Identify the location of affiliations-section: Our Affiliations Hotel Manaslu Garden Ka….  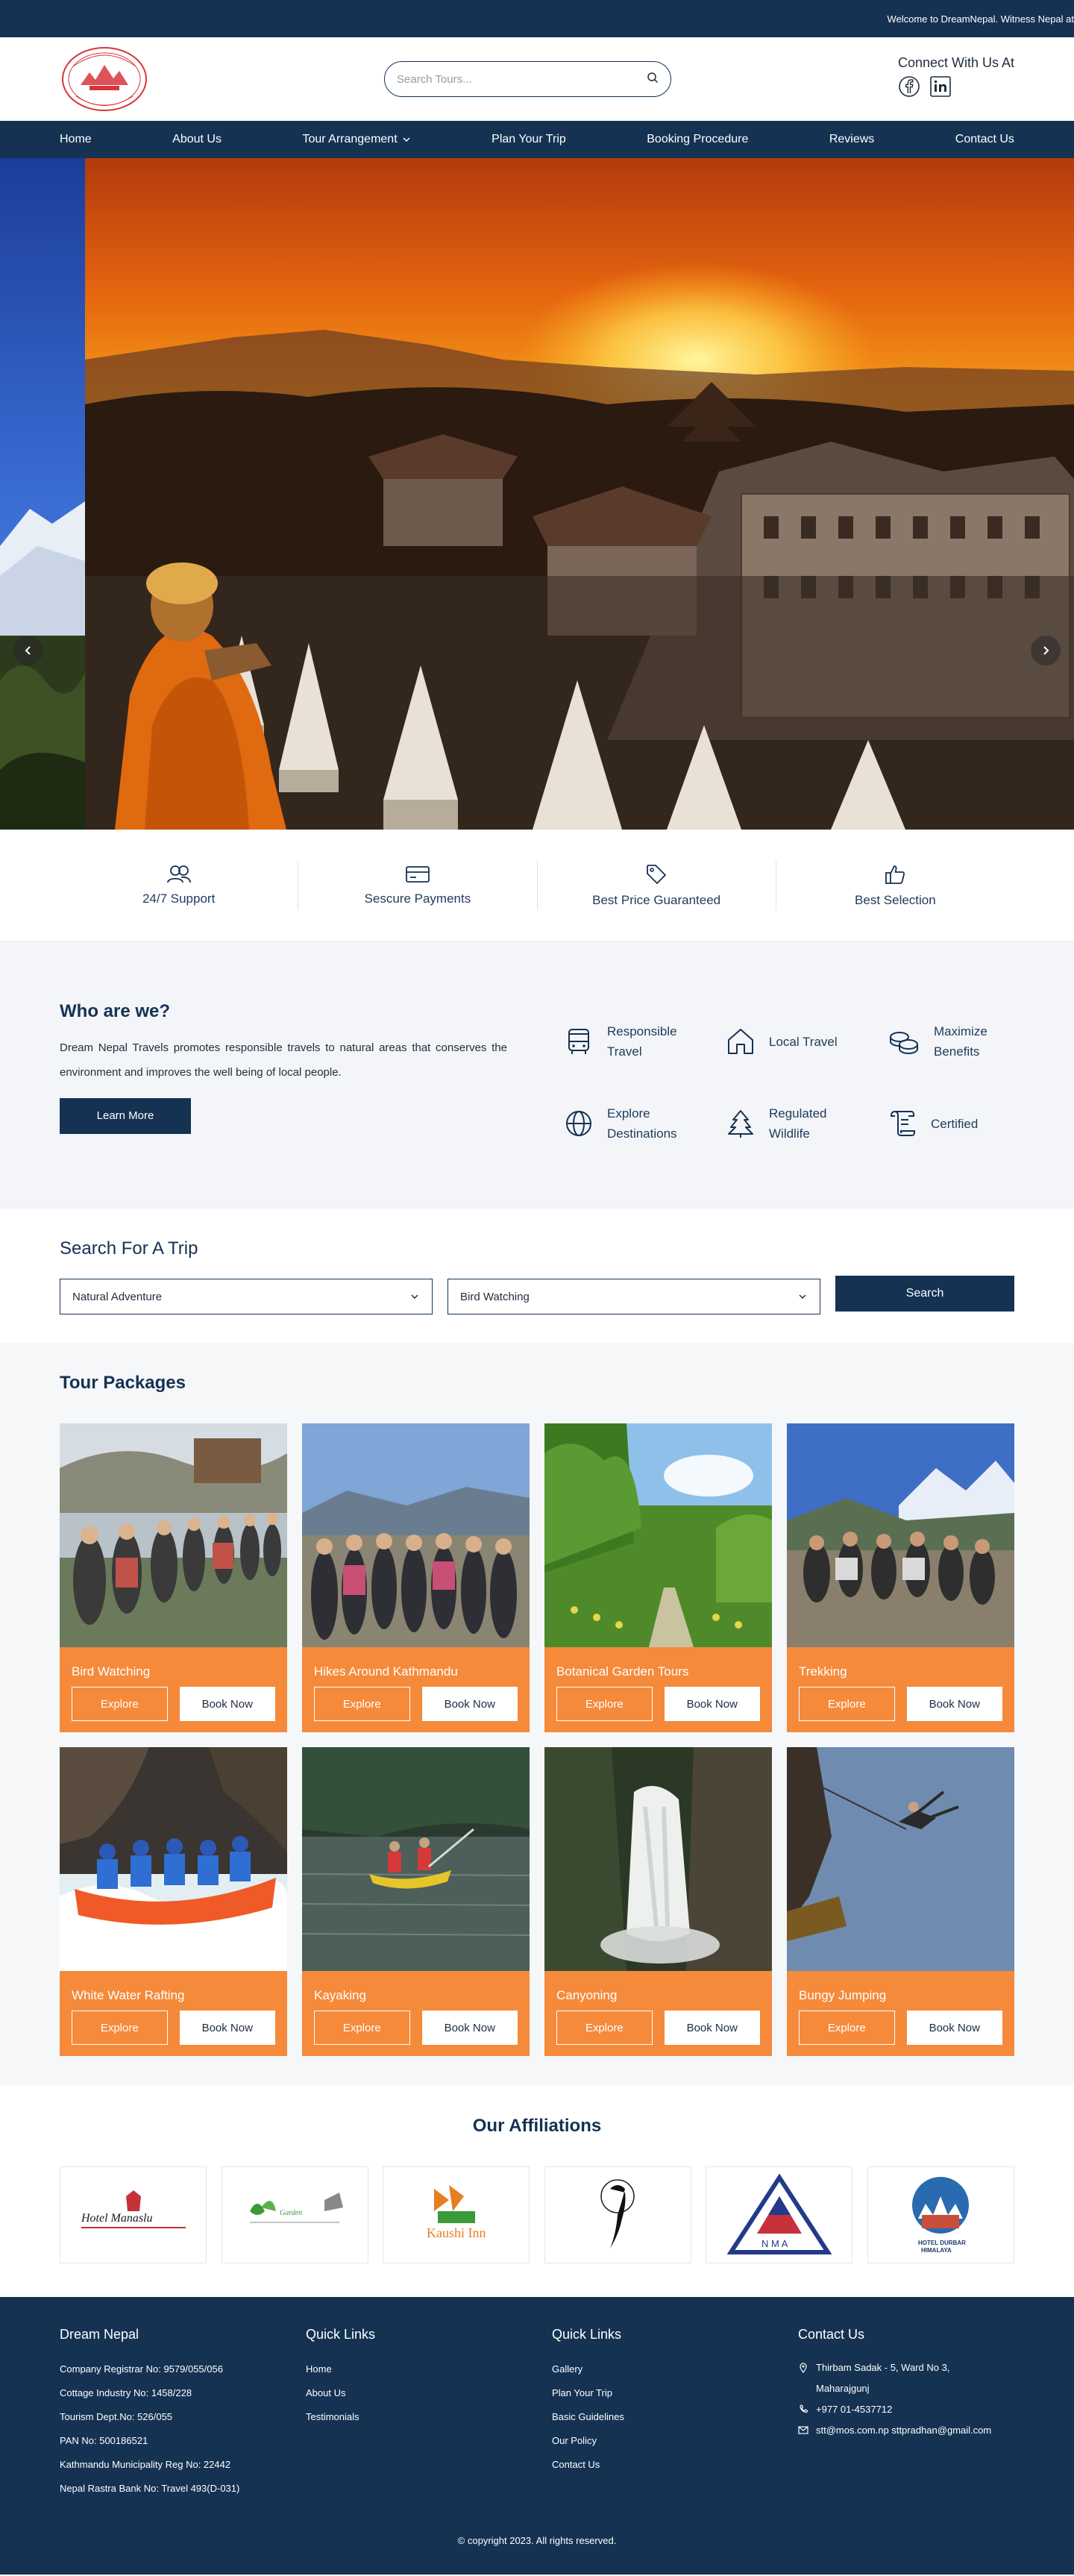
(537, 2191).